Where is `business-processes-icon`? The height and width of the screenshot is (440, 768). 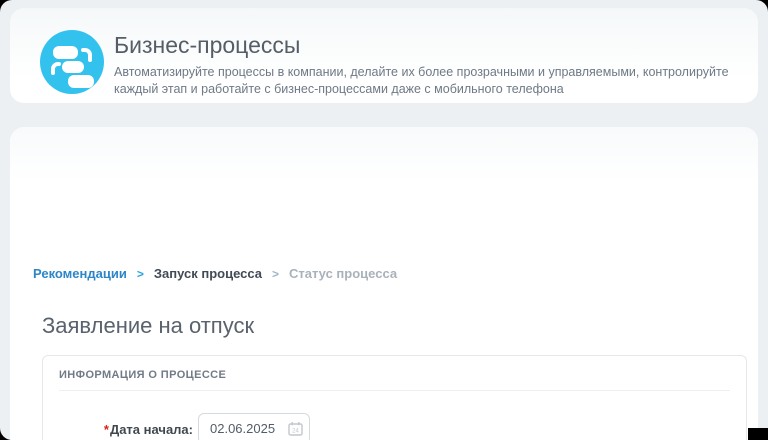 business-processes-icon is located at coordinates (72, 62).